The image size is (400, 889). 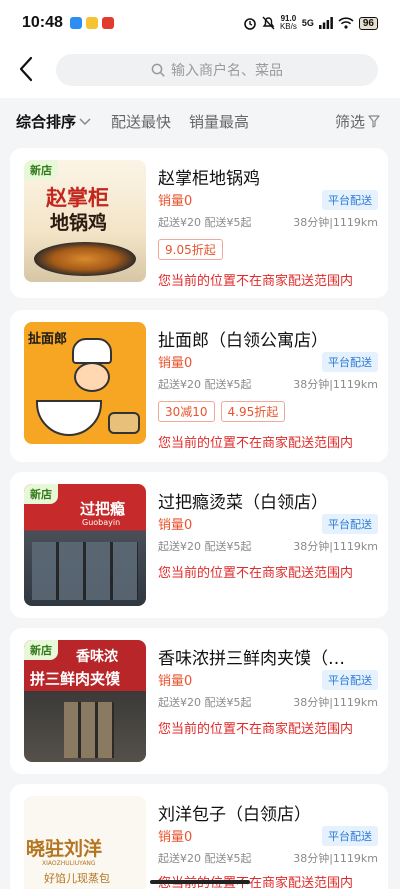 What do you see at coordinates (85, 259) in the screenshot?
I see `wok-image` at bounding box center [85, 259].